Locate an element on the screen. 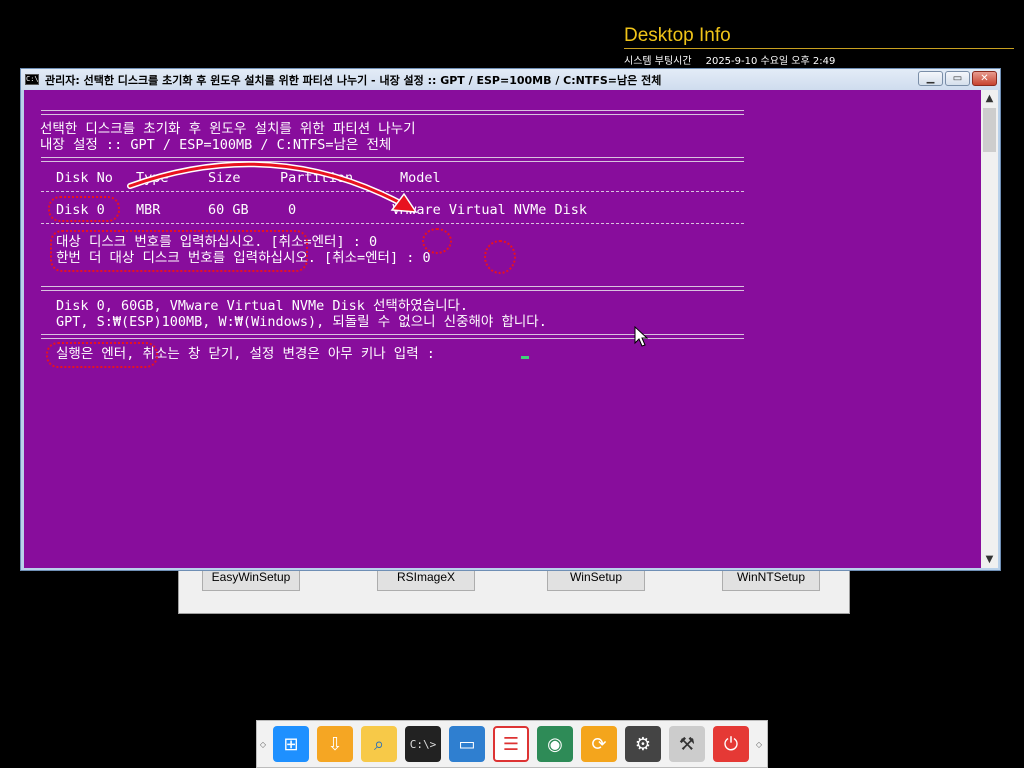 The image size is (1024, 768). window-controls: ▁ ▭ ✕ is located at coordinates (957, 78).